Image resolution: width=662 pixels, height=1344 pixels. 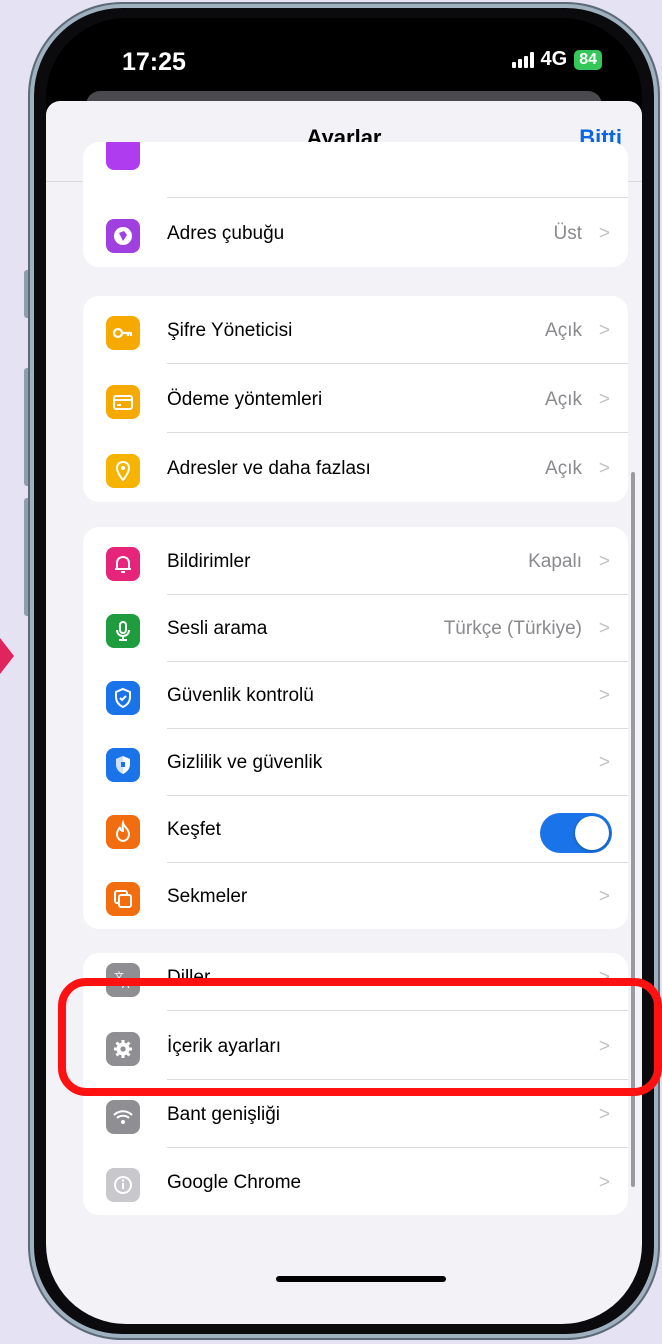 What do you see at coordinates (245, 399) in the screenshot?
I see `row-label: Ödeme yöntemleri` at bounding box center [245, 399].